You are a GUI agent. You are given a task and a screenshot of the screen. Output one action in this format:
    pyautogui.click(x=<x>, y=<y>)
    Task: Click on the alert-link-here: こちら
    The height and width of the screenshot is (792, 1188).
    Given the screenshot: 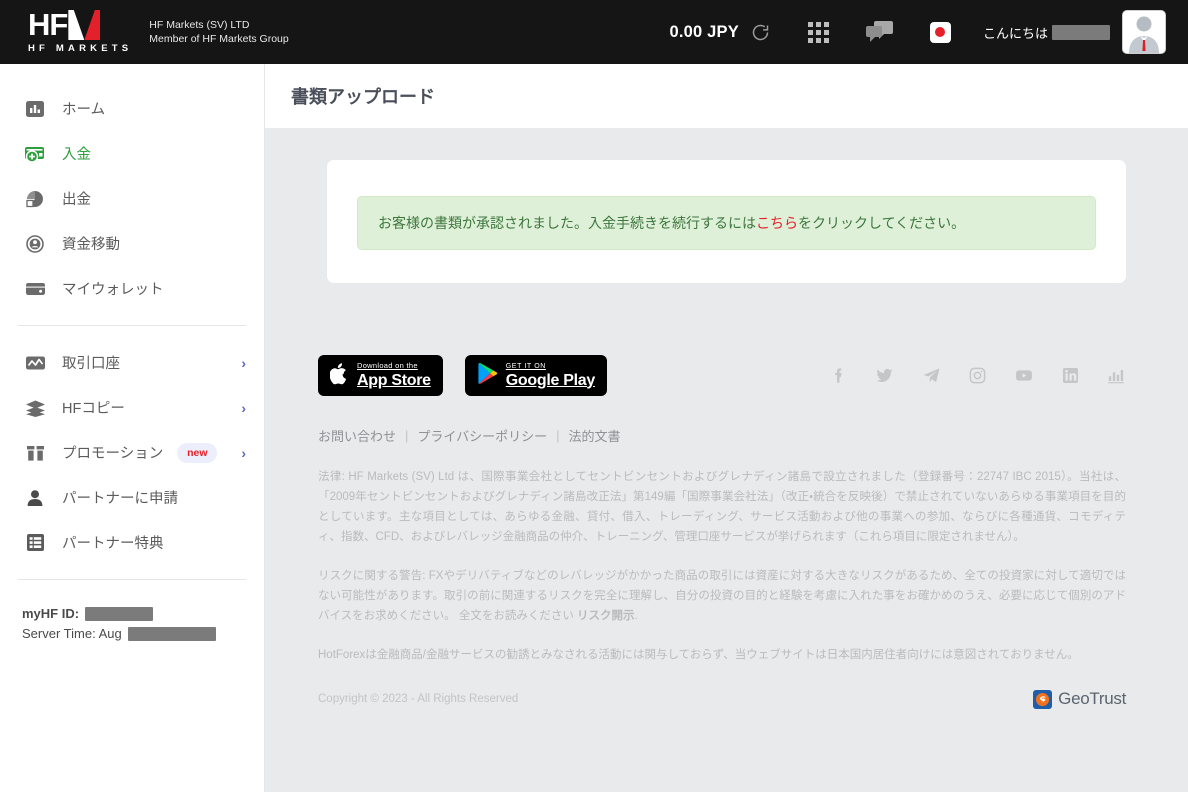 What is the action you would take?
    pyautogui.click(x=777, y=223)
    